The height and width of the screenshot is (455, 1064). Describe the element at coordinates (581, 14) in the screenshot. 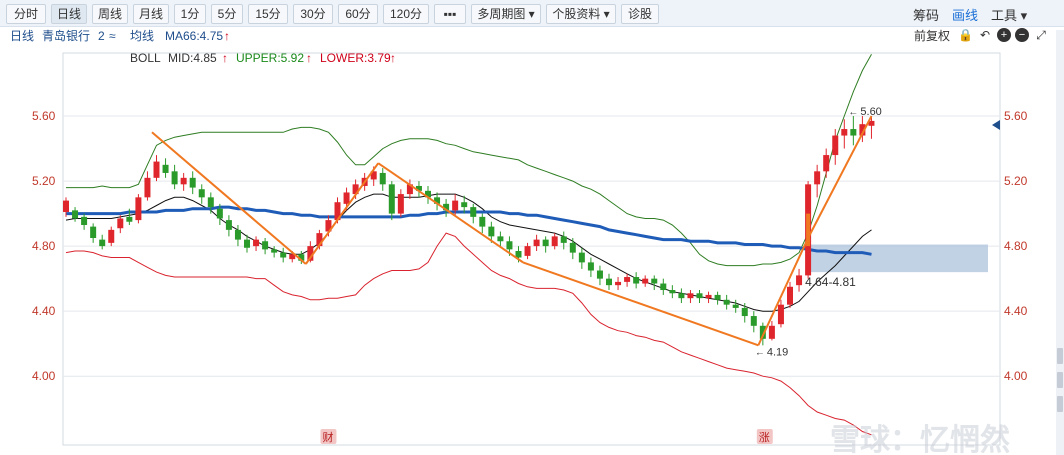

I see `stock-info-button: 个股资料 ▾` at that location.